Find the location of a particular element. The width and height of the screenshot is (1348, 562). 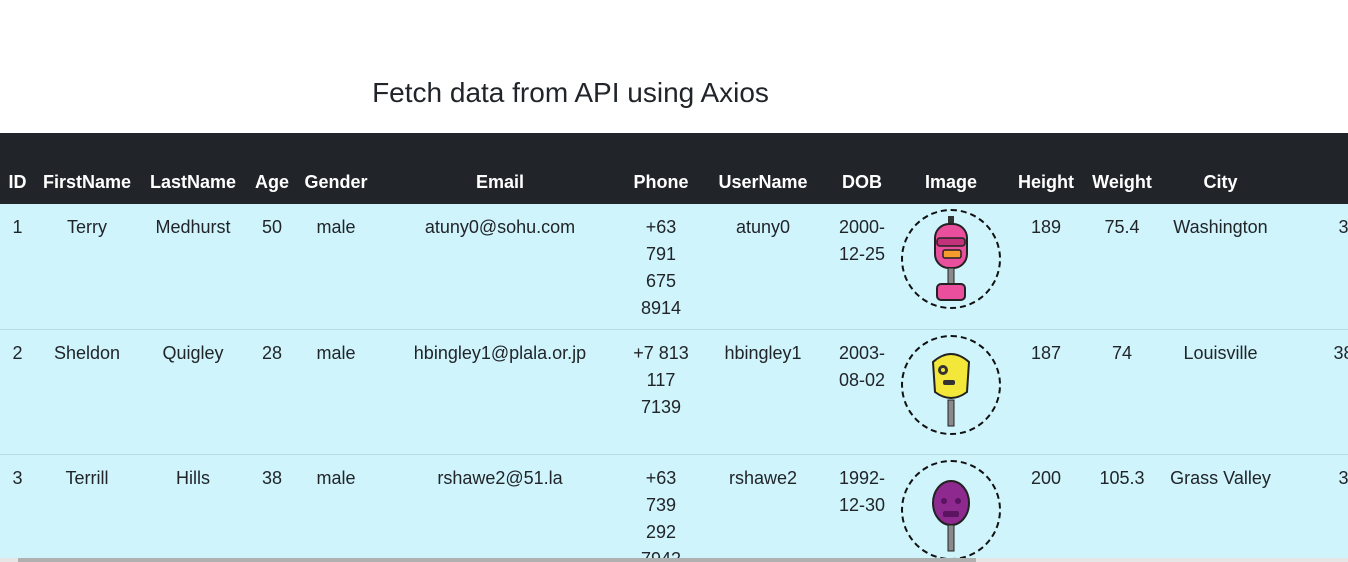

pink-robot-avatar is located at coordinates (951, 259).